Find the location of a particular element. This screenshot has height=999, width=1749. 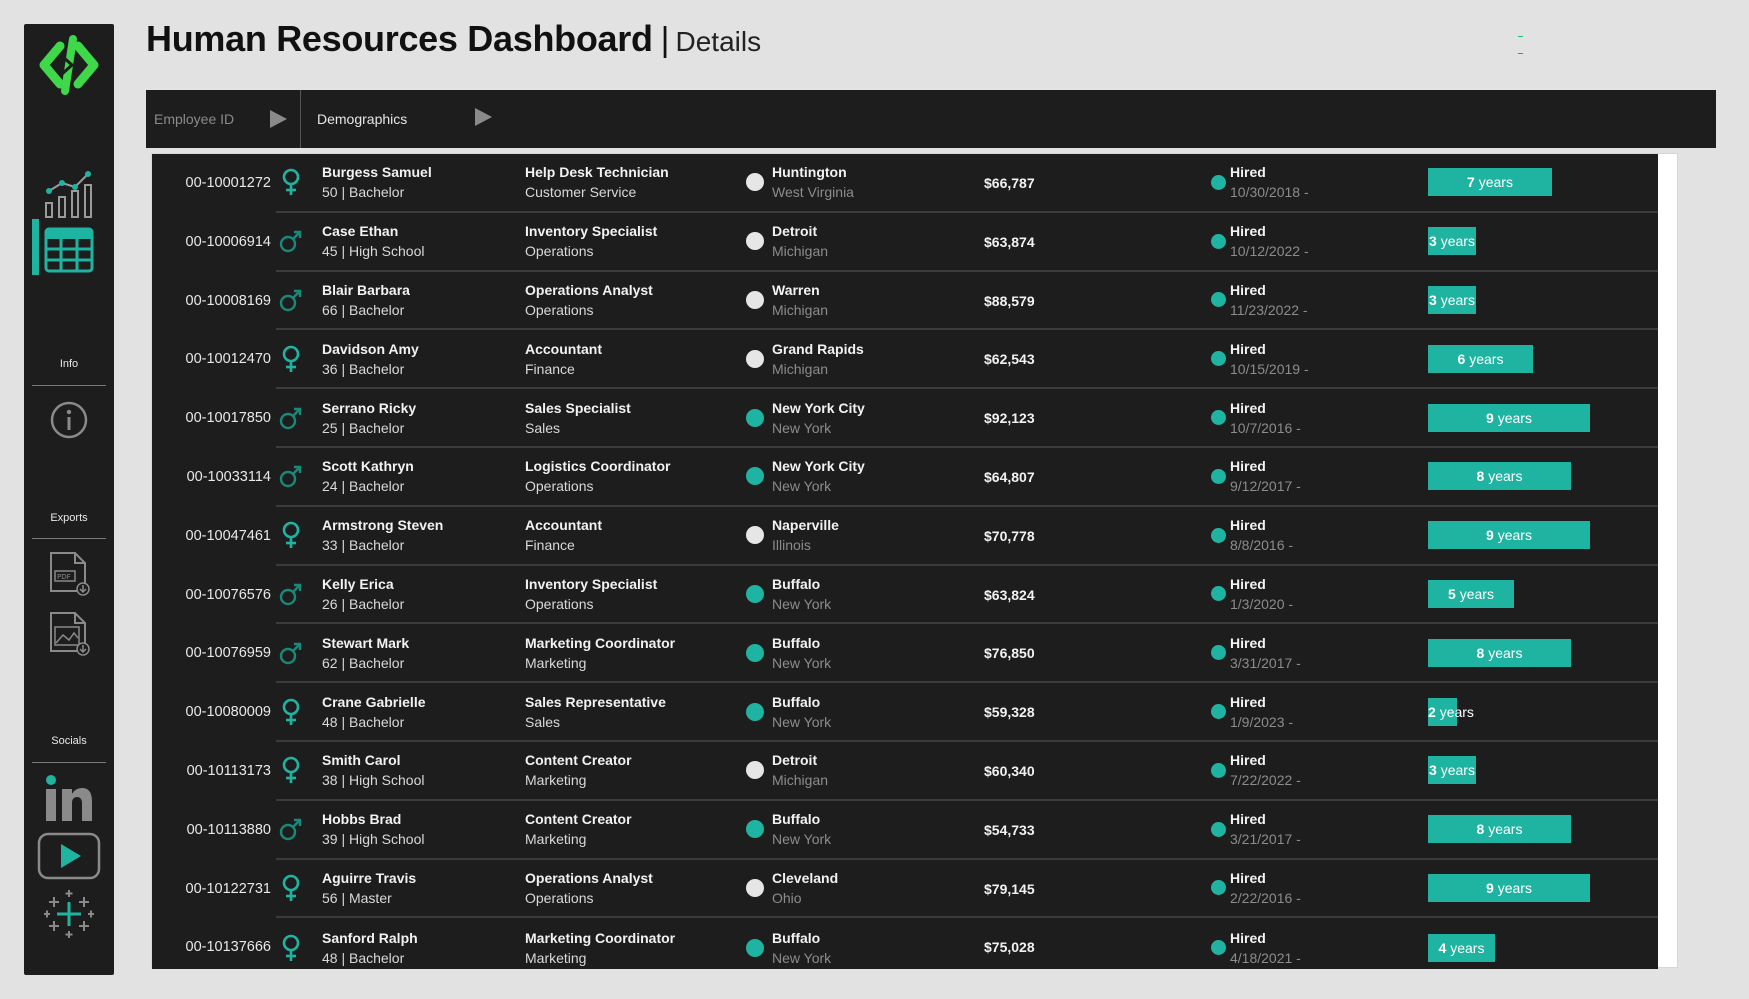

female-icon is located at coordinates (291, 358).